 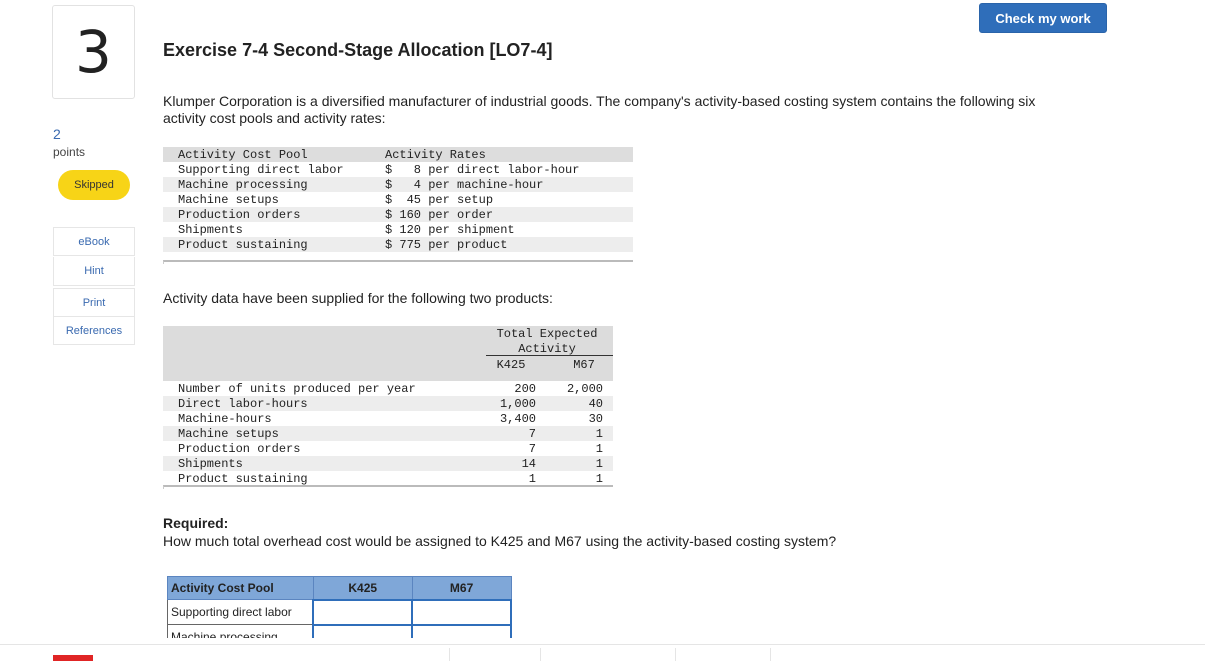 I want to click on m67-value: 30, so click(x=595, y=418).